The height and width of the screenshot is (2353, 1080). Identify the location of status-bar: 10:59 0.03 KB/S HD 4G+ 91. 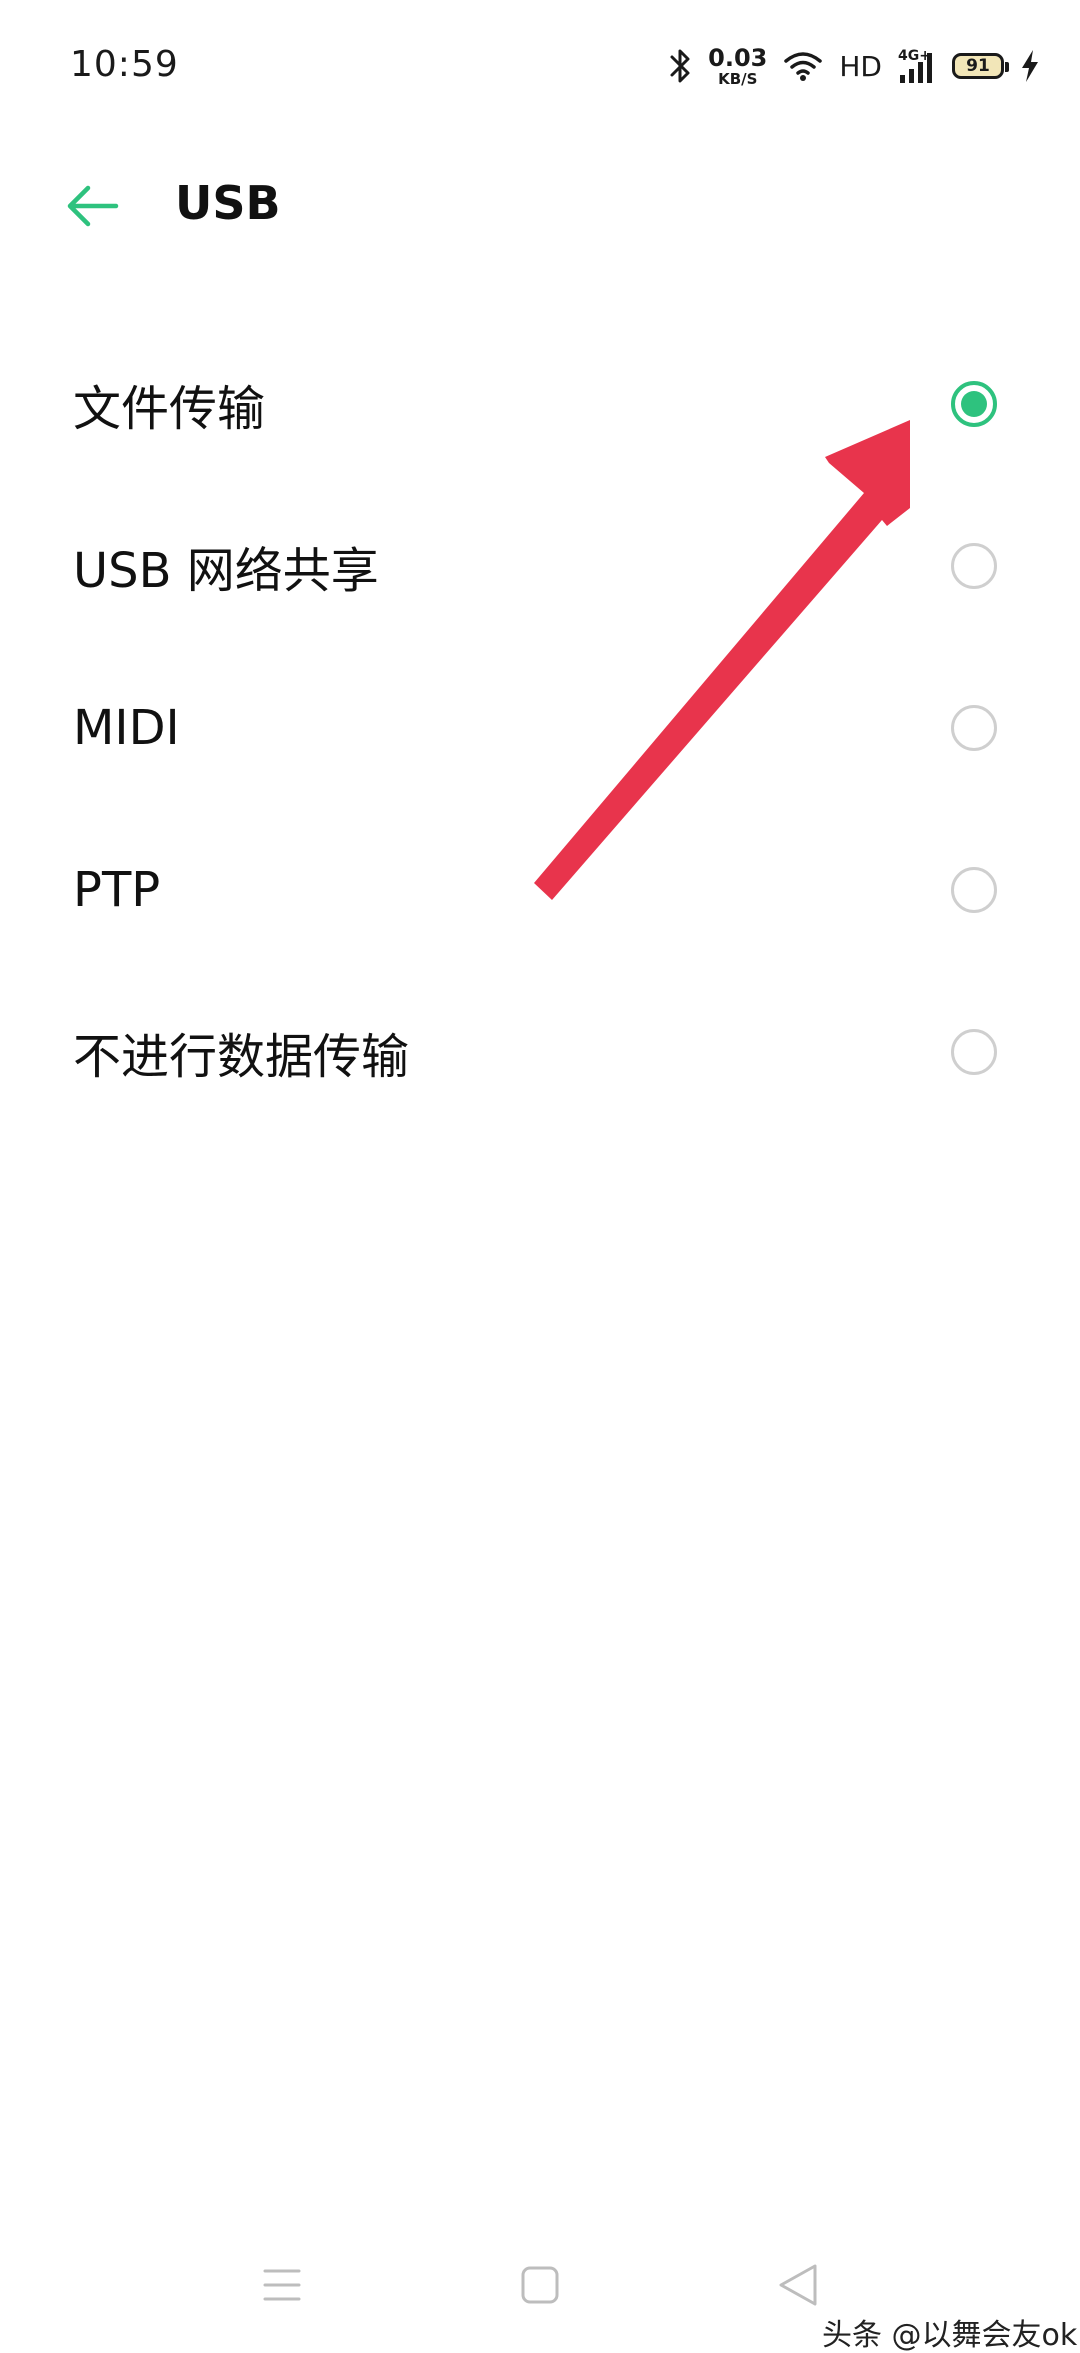
(540, 65).